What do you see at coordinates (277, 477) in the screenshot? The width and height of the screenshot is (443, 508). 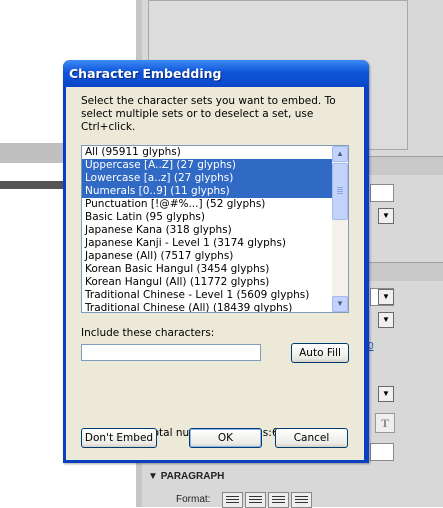 I see `paragraph-section-header: ▼ PARAGRAPH` at bounding box center [277, 477].